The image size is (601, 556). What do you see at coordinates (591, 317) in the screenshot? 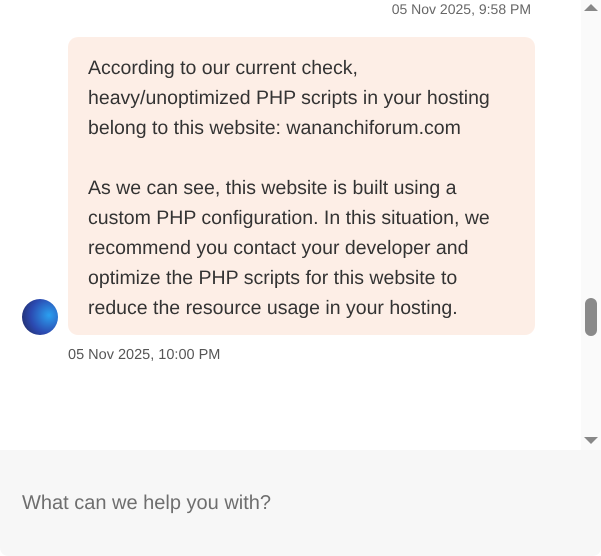
I see `scroll-thumb` at bounding box center [591, 317].